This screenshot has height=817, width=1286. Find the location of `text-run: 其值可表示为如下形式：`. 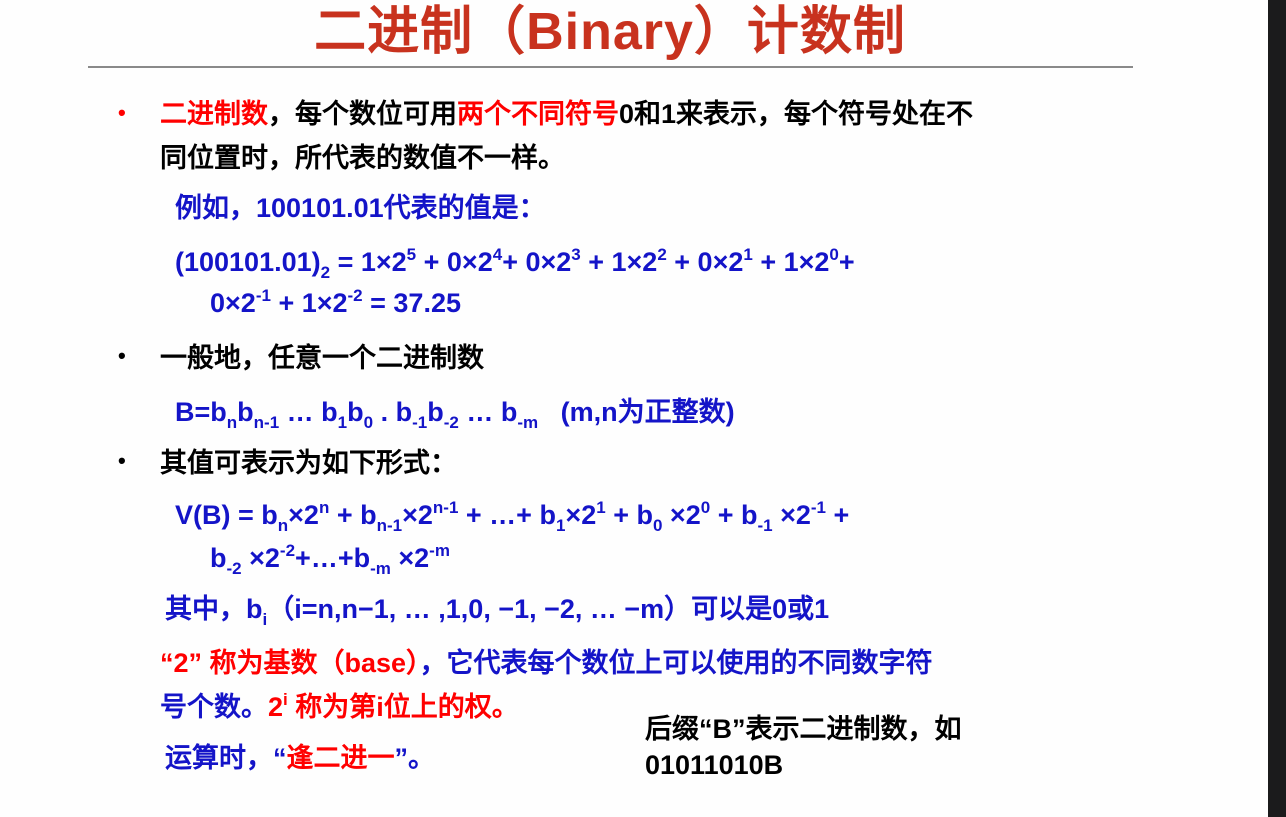

text-run: 其值可表示为如下形式： is located at coordinates (308, 463).